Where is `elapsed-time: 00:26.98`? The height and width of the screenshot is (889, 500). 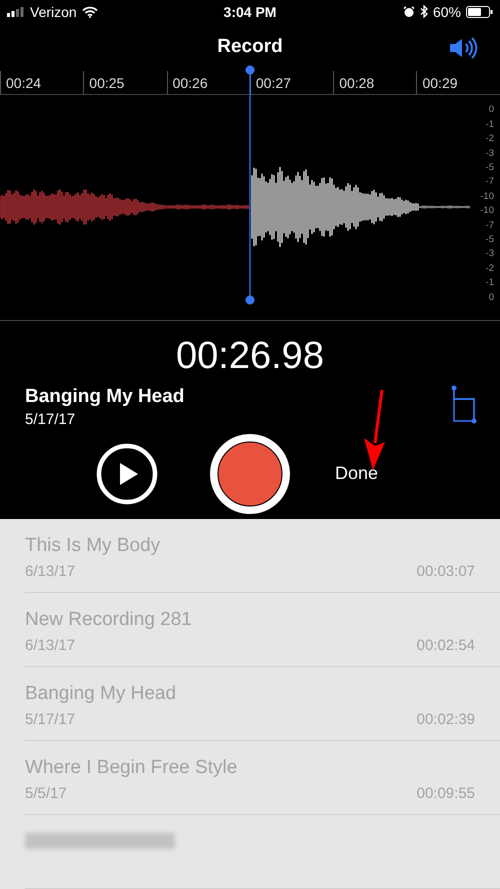
elapsed-time: 00:26.98 is located at coordinates (250, 356).